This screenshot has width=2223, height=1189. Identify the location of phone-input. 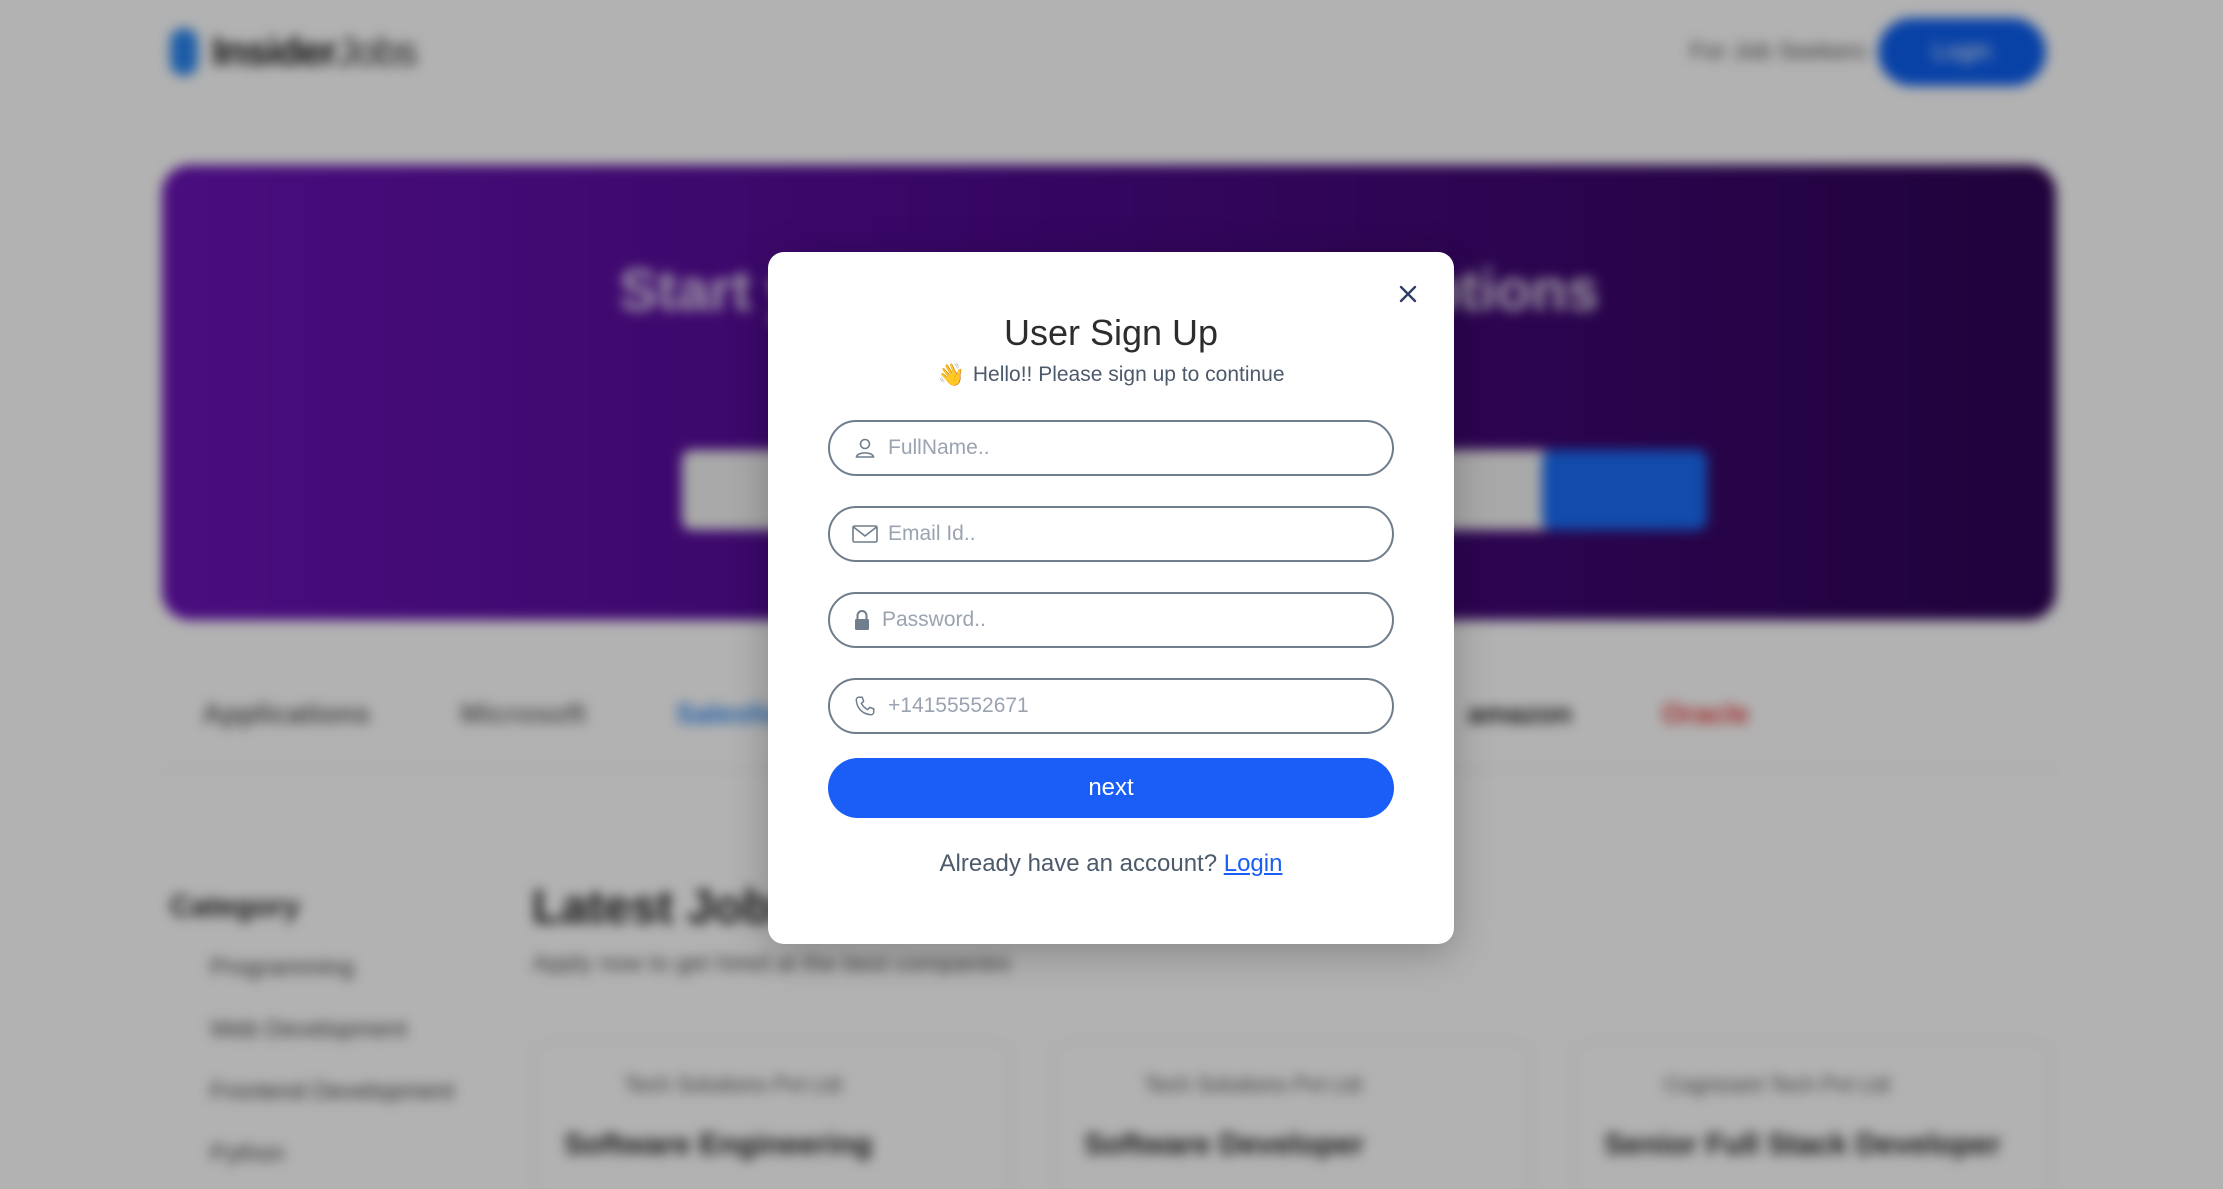
(1123, 706).